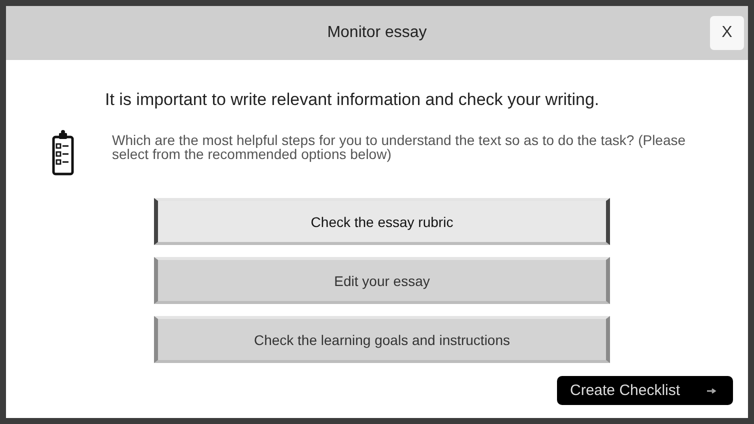  I want to click on close-button: X, so click(727, 33).